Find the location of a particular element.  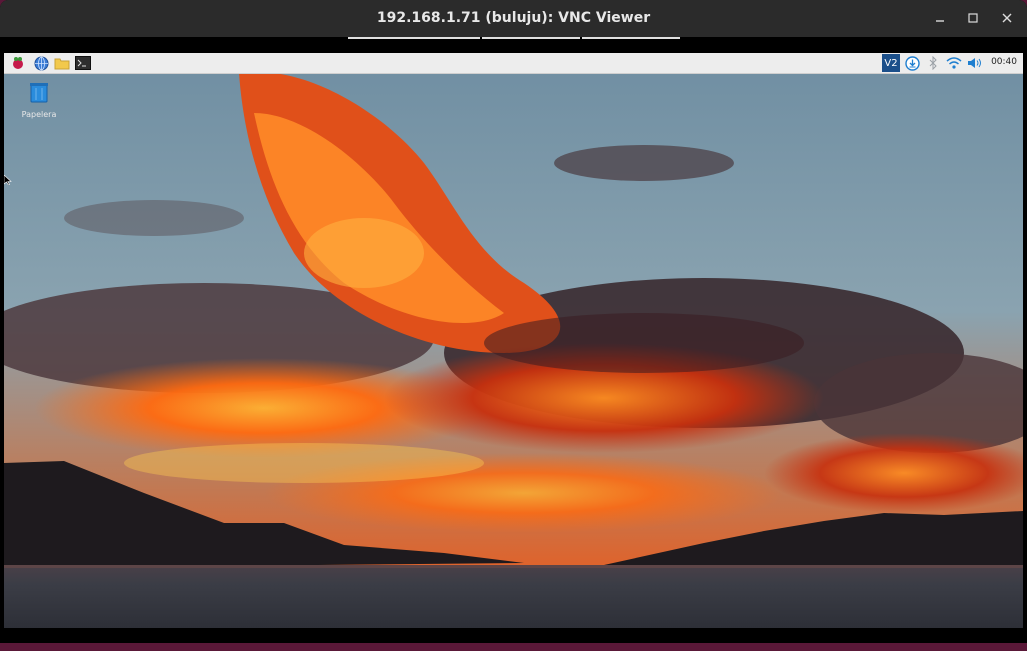

panel-clock: 00:40 is located at coordinates (1004, 62).